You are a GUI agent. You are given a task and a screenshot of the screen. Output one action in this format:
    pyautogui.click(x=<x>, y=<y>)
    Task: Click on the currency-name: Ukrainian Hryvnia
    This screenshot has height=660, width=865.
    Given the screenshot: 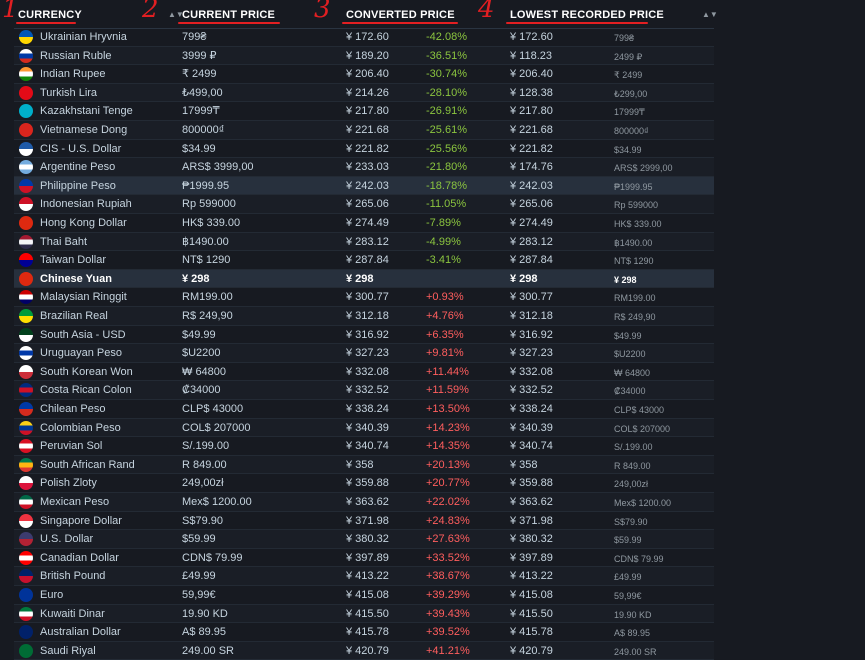 What is the action you would take?
    pyautogui.click(x=83, y=37)
    